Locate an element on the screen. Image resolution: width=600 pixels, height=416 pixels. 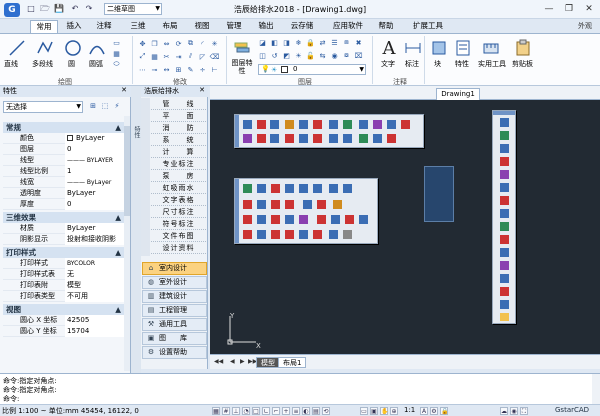
floating-toolbar-vertical is located at coordinates (504, 217).